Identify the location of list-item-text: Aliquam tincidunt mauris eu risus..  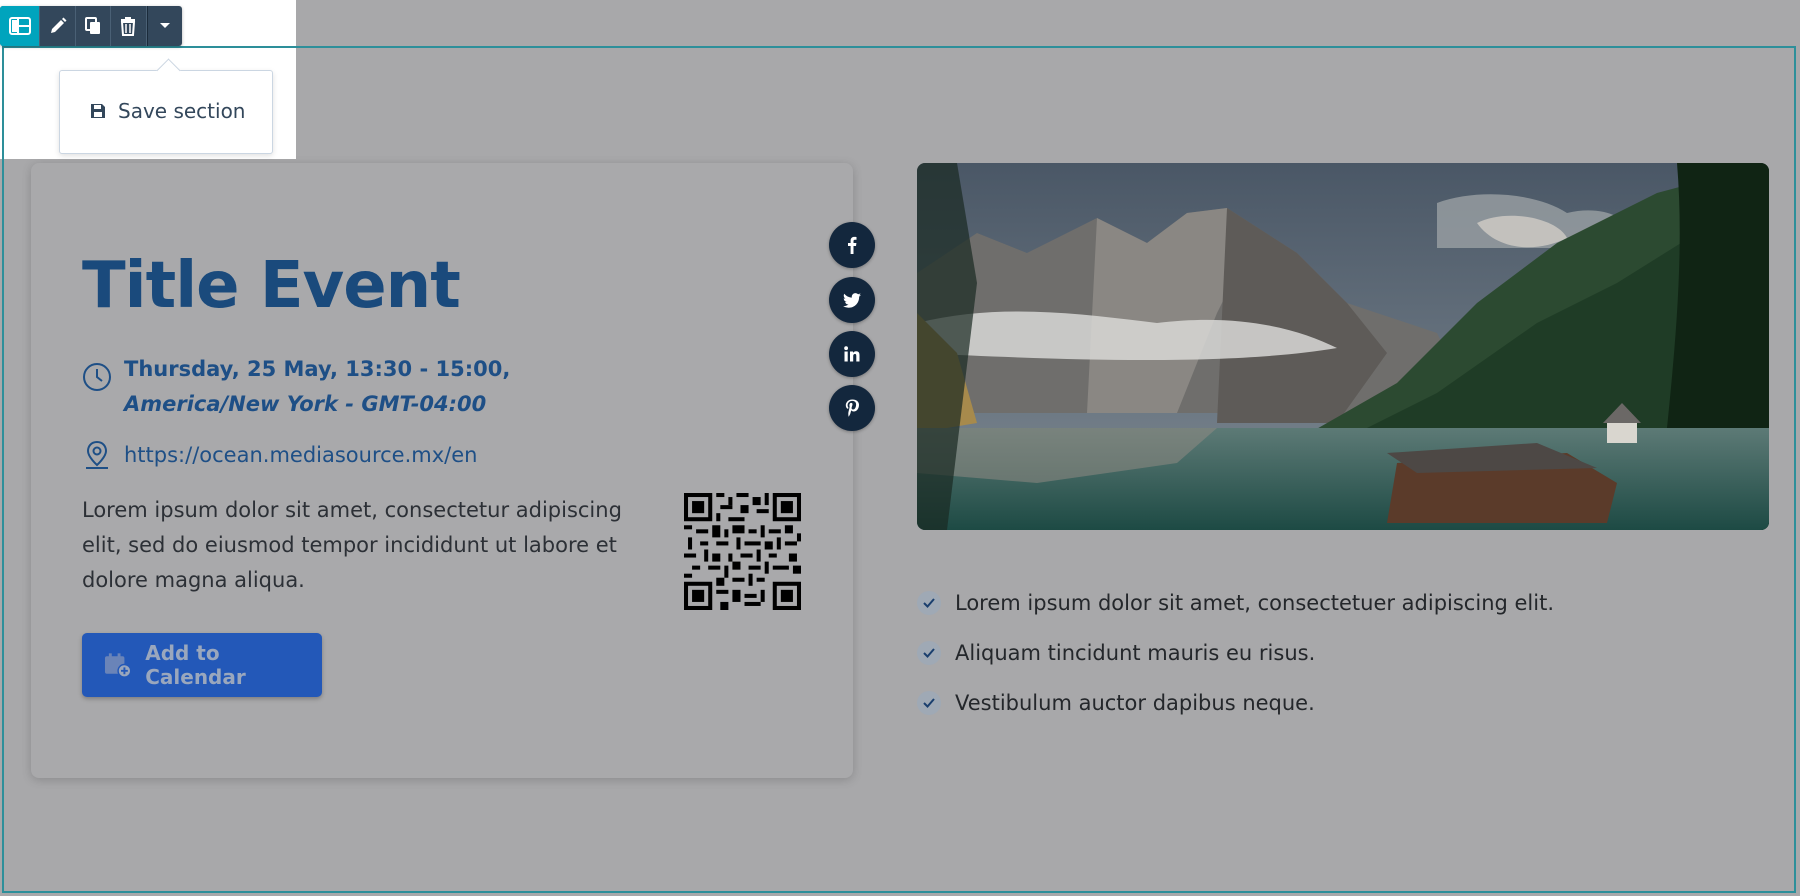
(1135, 653).